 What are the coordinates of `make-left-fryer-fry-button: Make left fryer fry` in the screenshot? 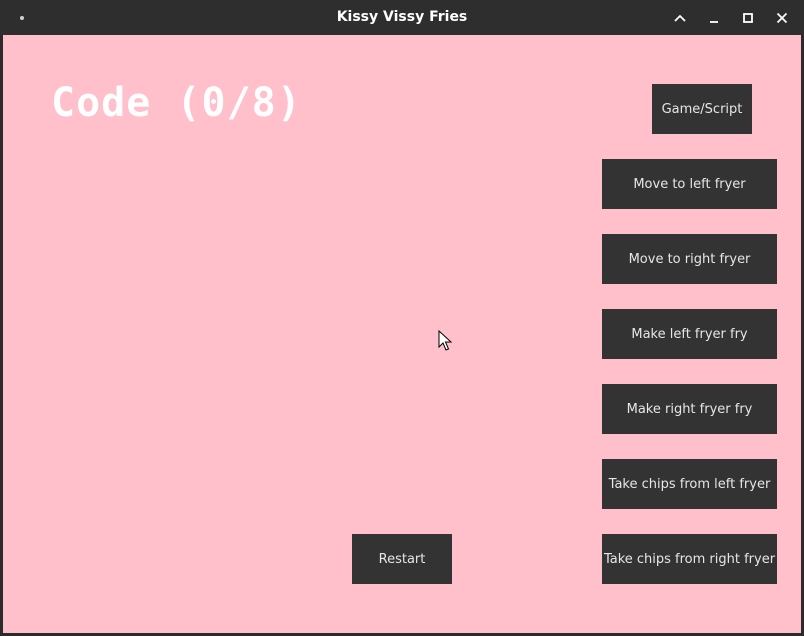 It's located at (689, 334).